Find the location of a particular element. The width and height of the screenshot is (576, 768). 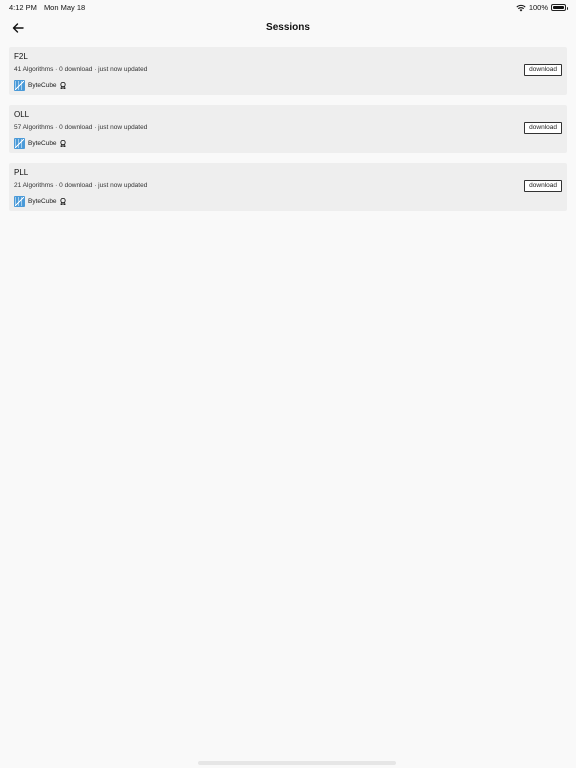

battery-fill is located at coordinates (558, 7).